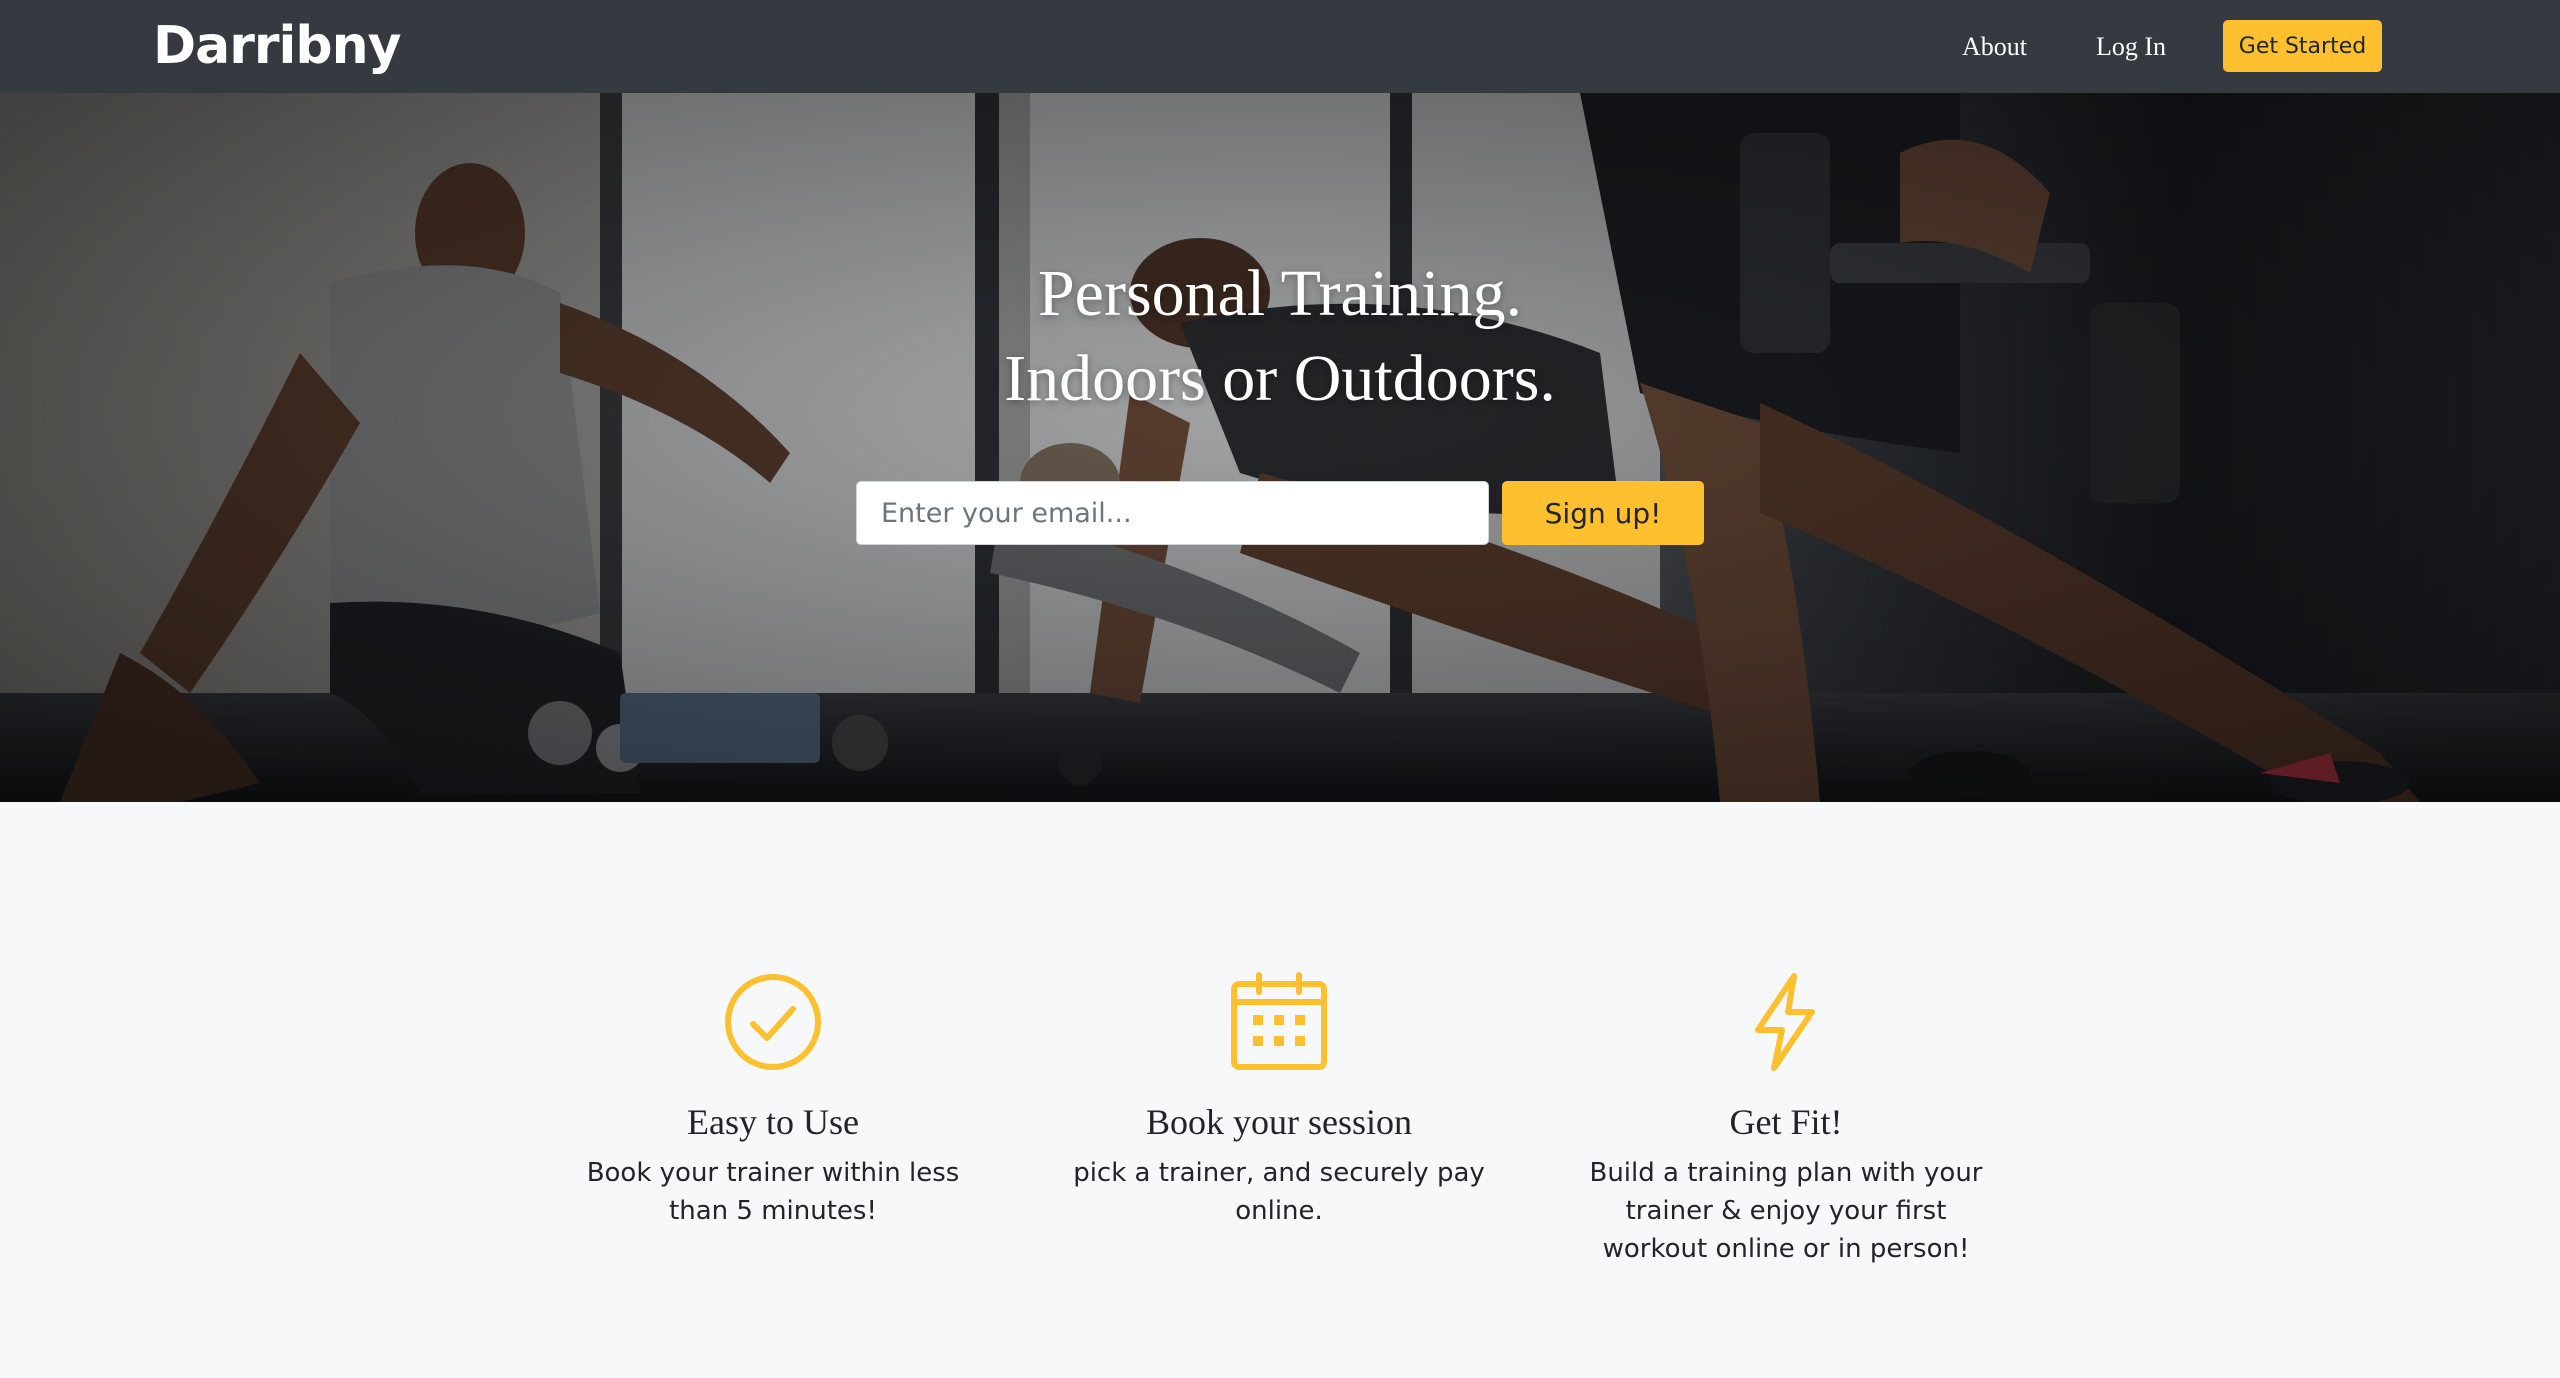  I want to click on nav-link-about: About, so click(1994, 47).